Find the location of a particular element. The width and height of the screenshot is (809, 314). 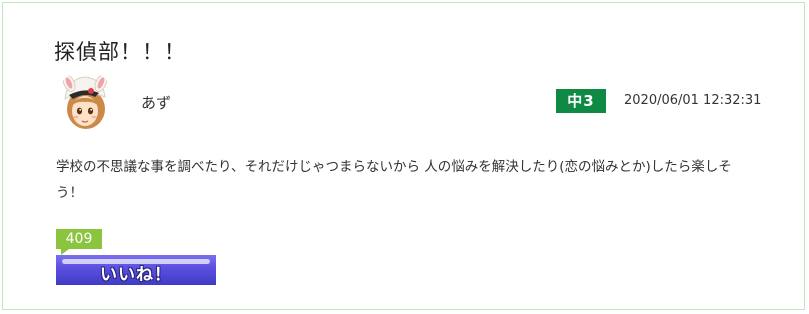

post-timestamp: 2020/06/01 12:32:31 is located at coordinates (693, 100).